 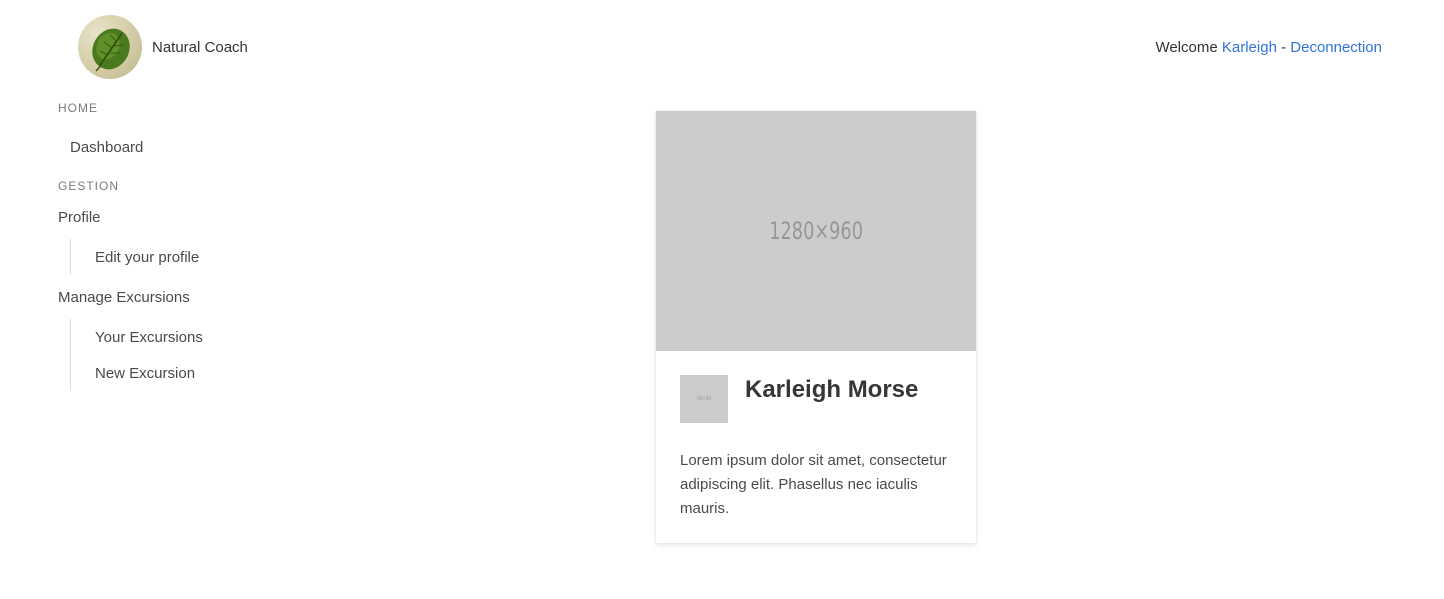 I want to click on user-greeting: Welcome Karleigh - Deconnection, so click(x=1268, y=47).